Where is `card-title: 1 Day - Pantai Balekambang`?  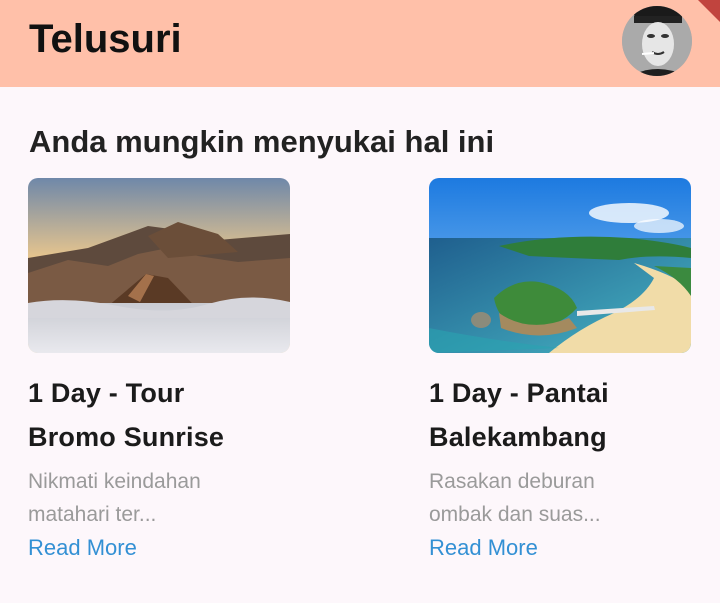 card-title: 1 Day - Pantai Balekambang is located at coordinates (519, 415).